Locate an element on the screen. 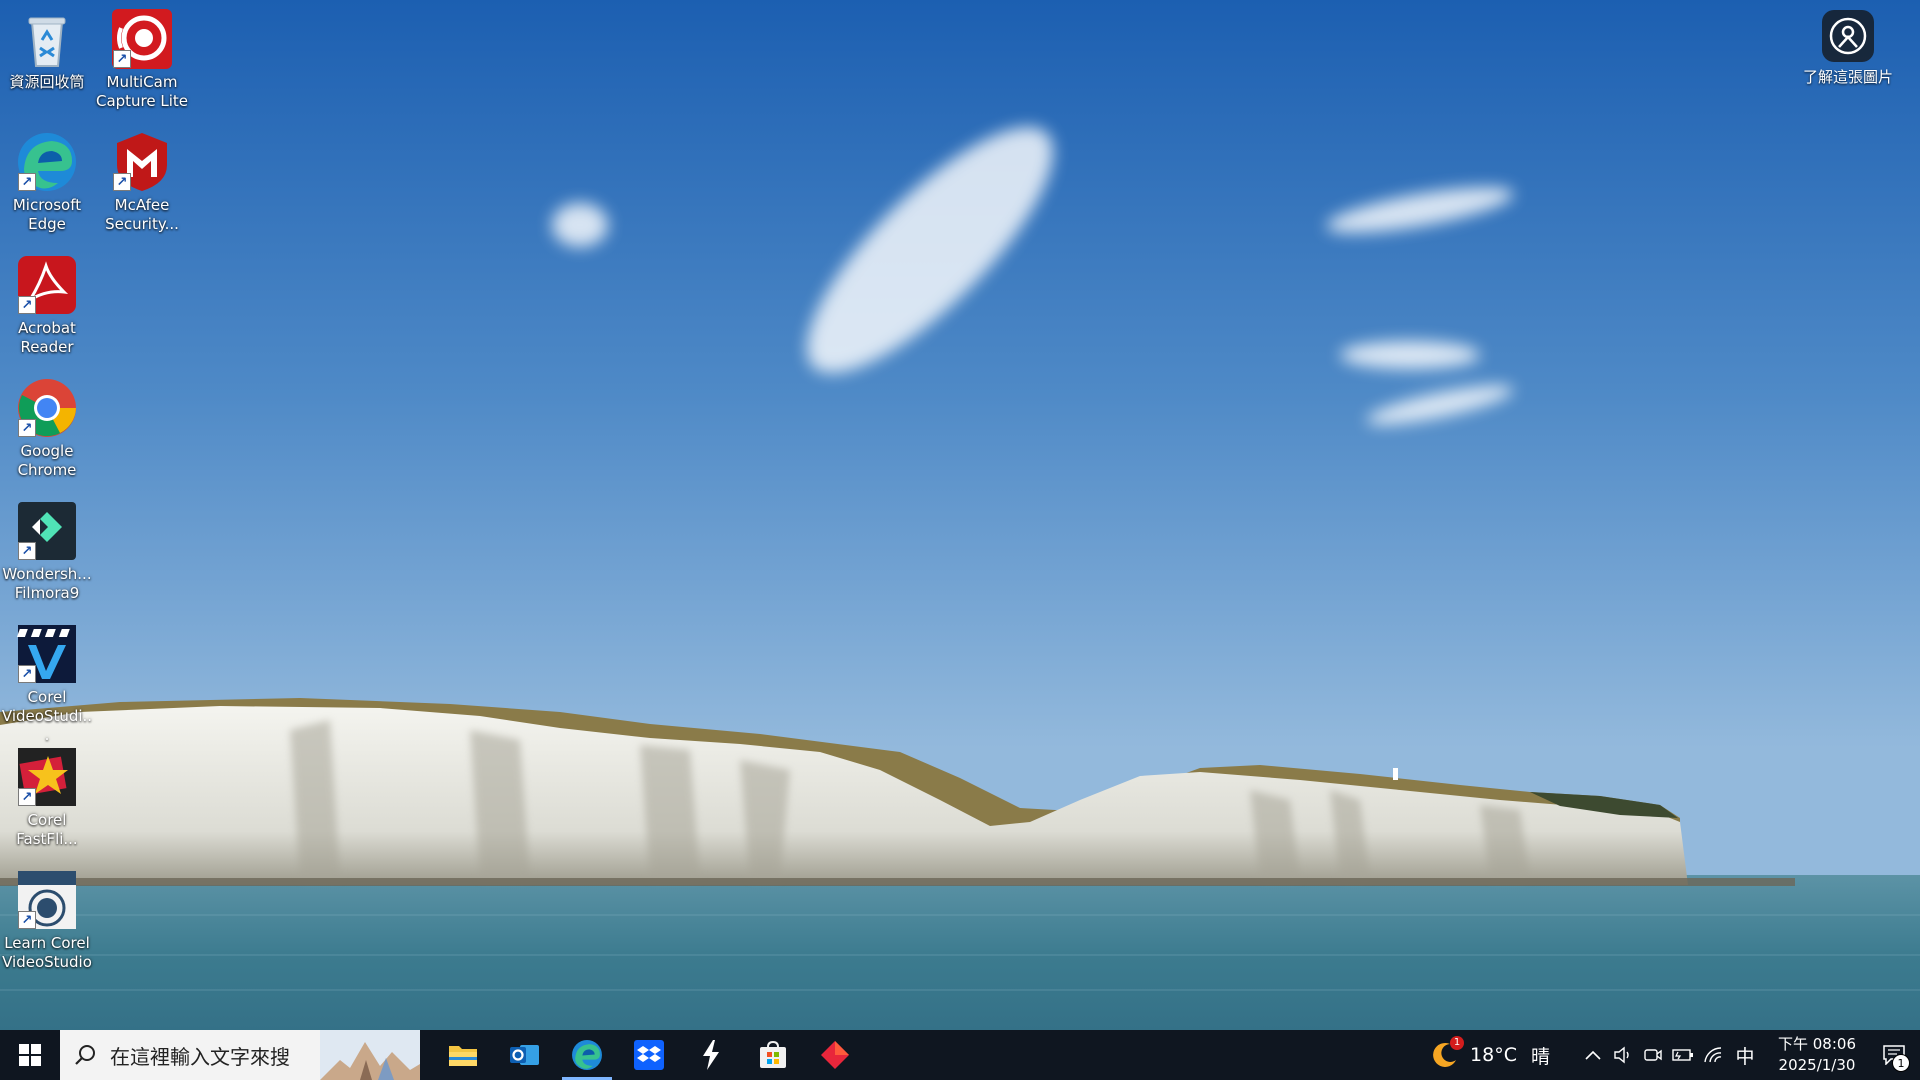  clock-date: 2025/1/30 is located at coordinates (1817, 1065).